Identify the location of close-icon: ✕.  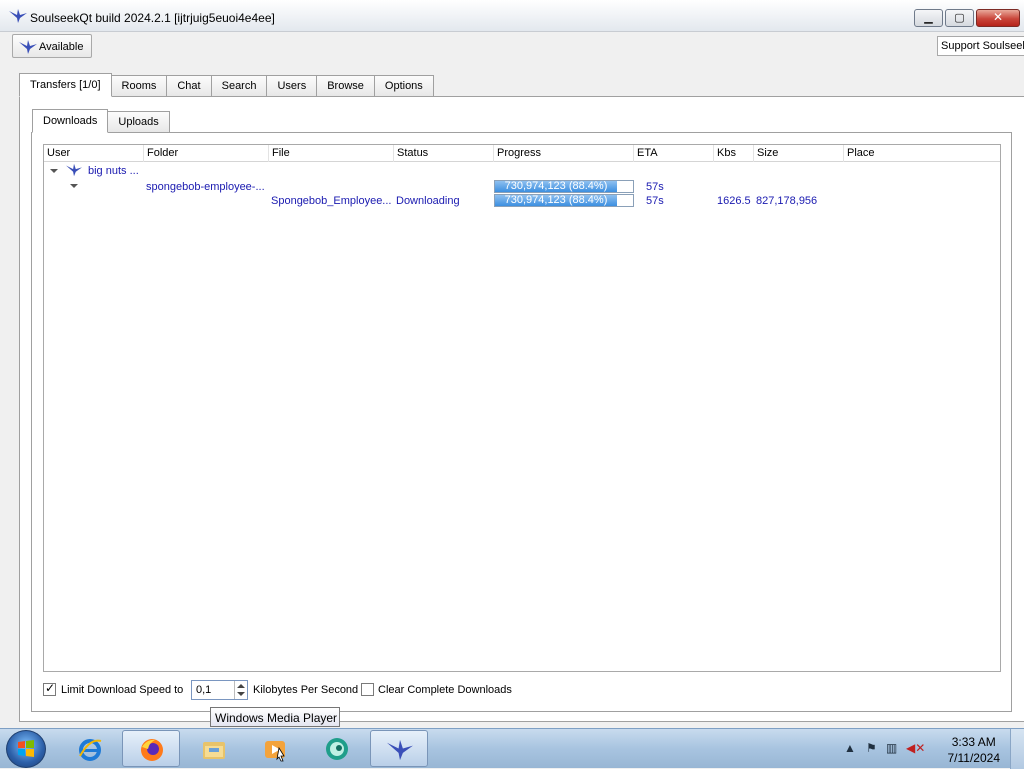
(998, 17).